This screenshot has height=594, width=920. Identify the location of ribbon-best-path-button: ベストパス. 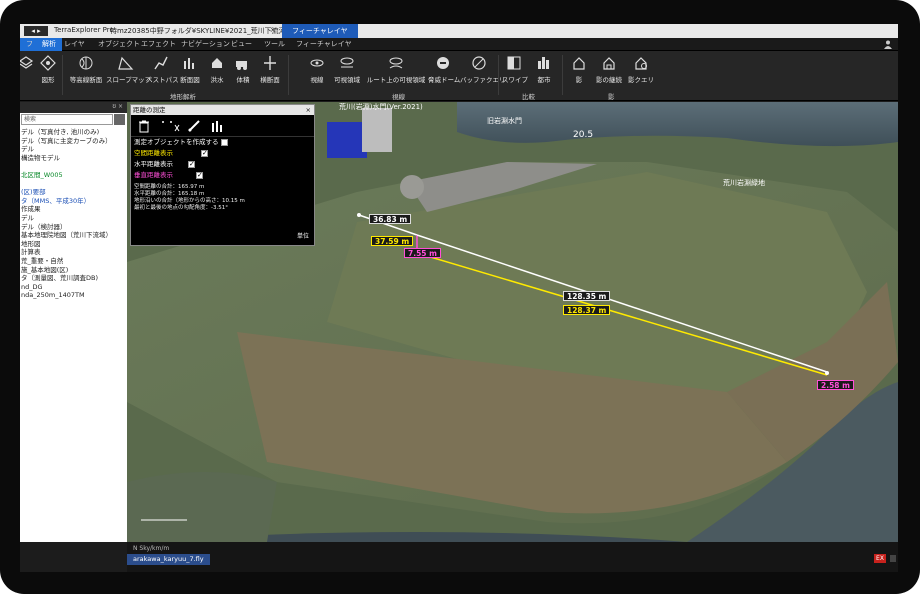
(162, 72).